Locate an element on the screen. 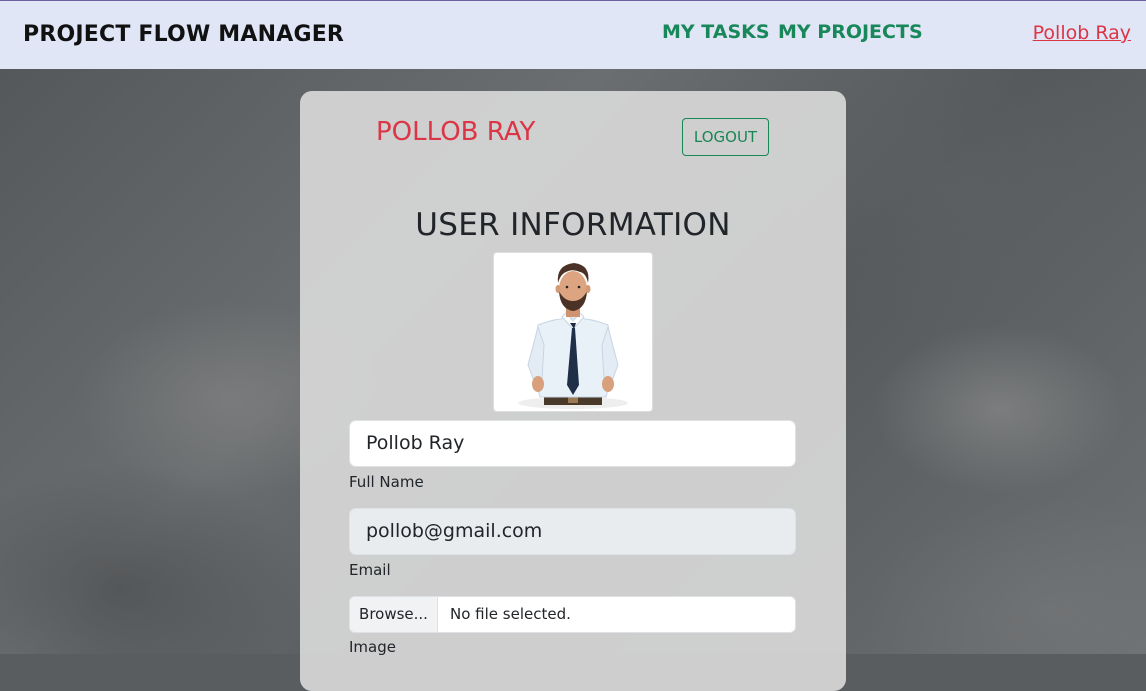 This screenshot has height=691, width=1146. nav-user-link: Pollob Ray is located at coordinates (1082, 33).